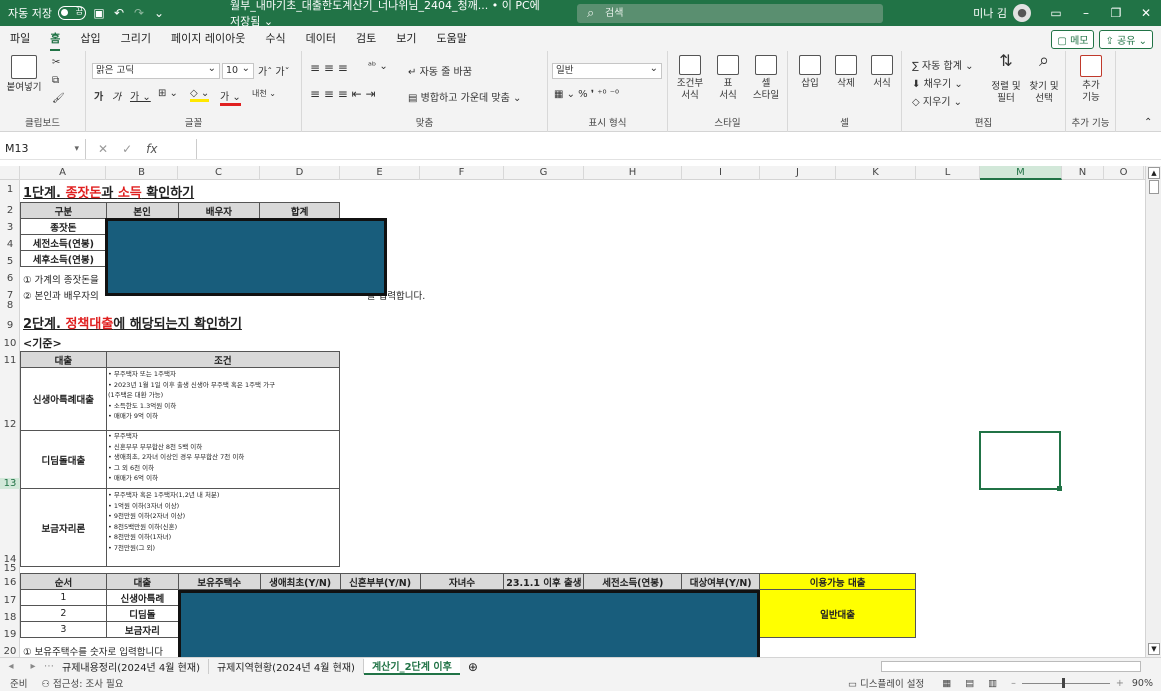  Describe the element at coordinates (329, 68) in the screenshot. I see `top-align-icon: ≡ ≡ ≡` at that location.